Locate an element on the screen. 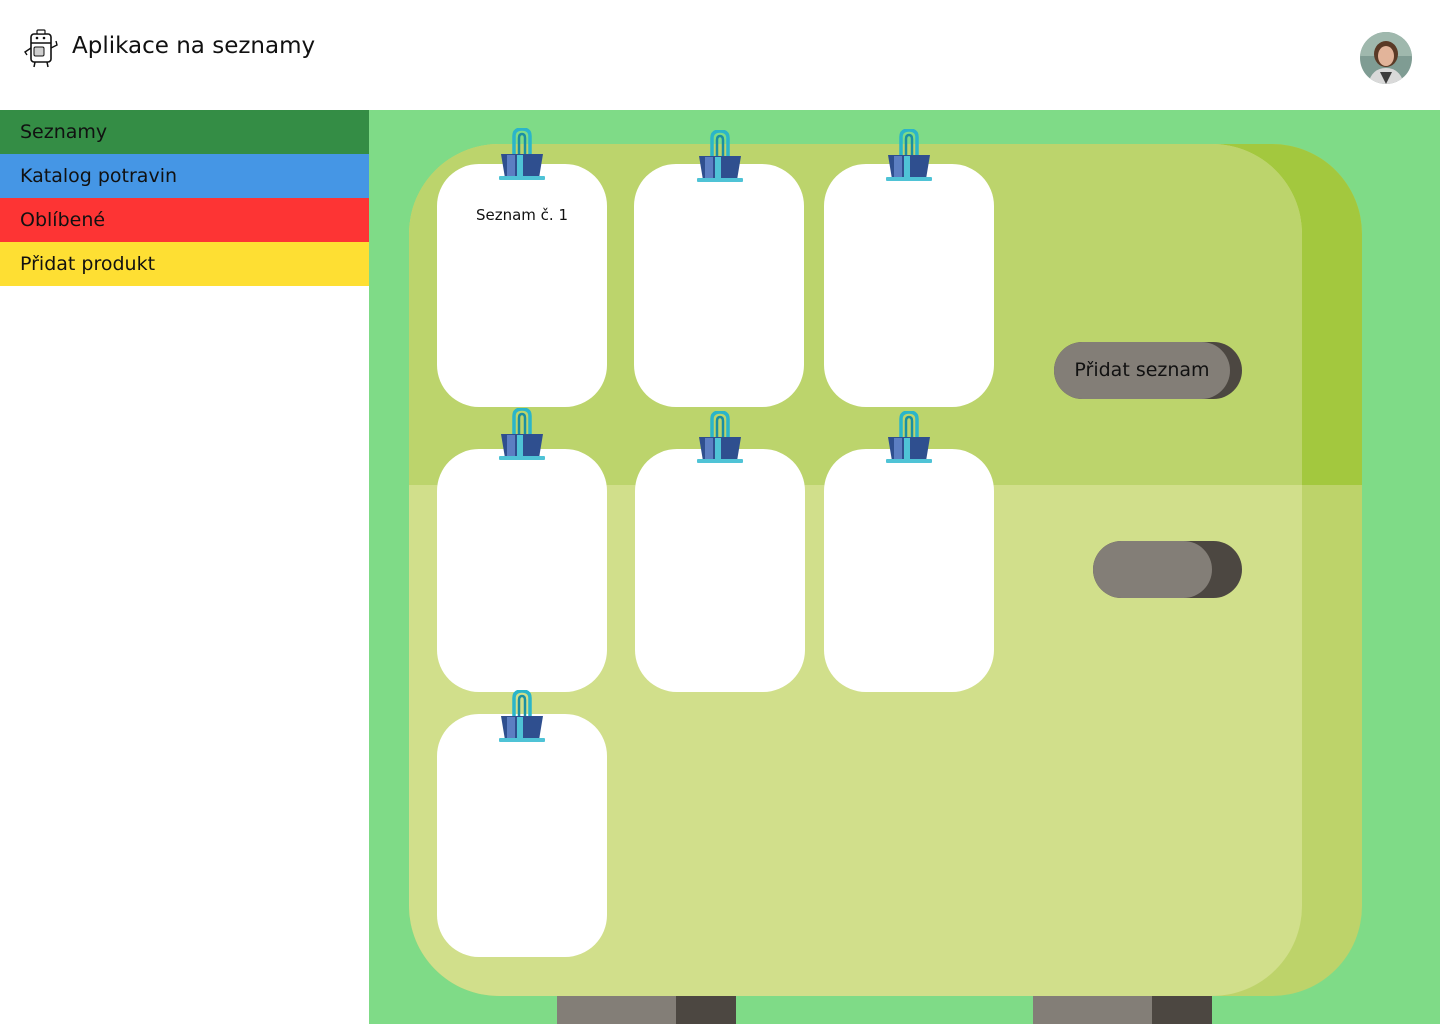 The image size is (1440, 1024). fridge-foot-right is located at coordinates (1122, 1010).